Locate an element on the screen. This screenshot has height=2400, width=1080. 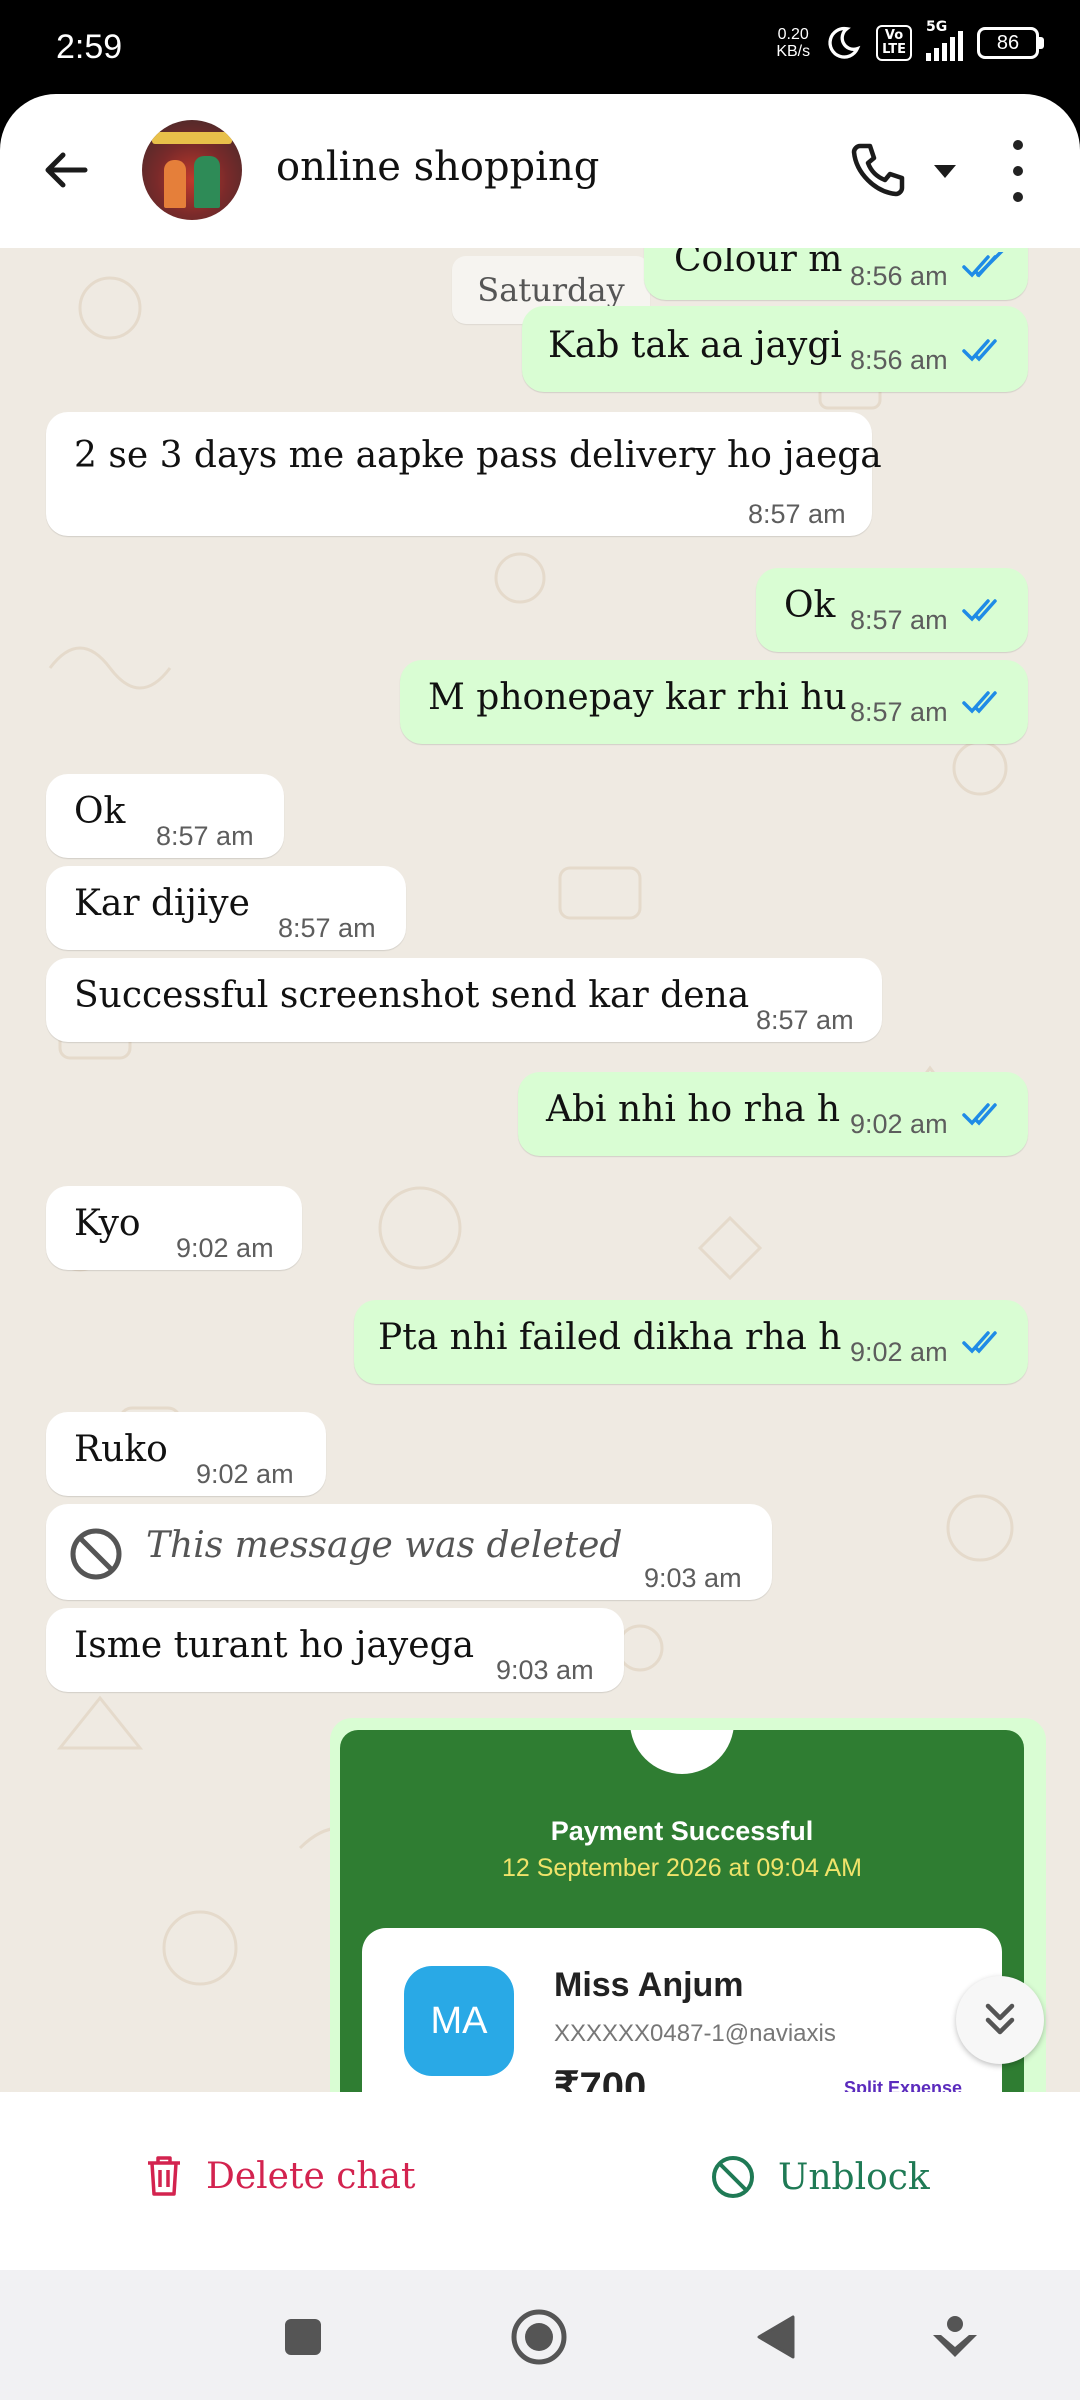
message-text: Isme turant ho jayega is located at coordinates (274, 1645).